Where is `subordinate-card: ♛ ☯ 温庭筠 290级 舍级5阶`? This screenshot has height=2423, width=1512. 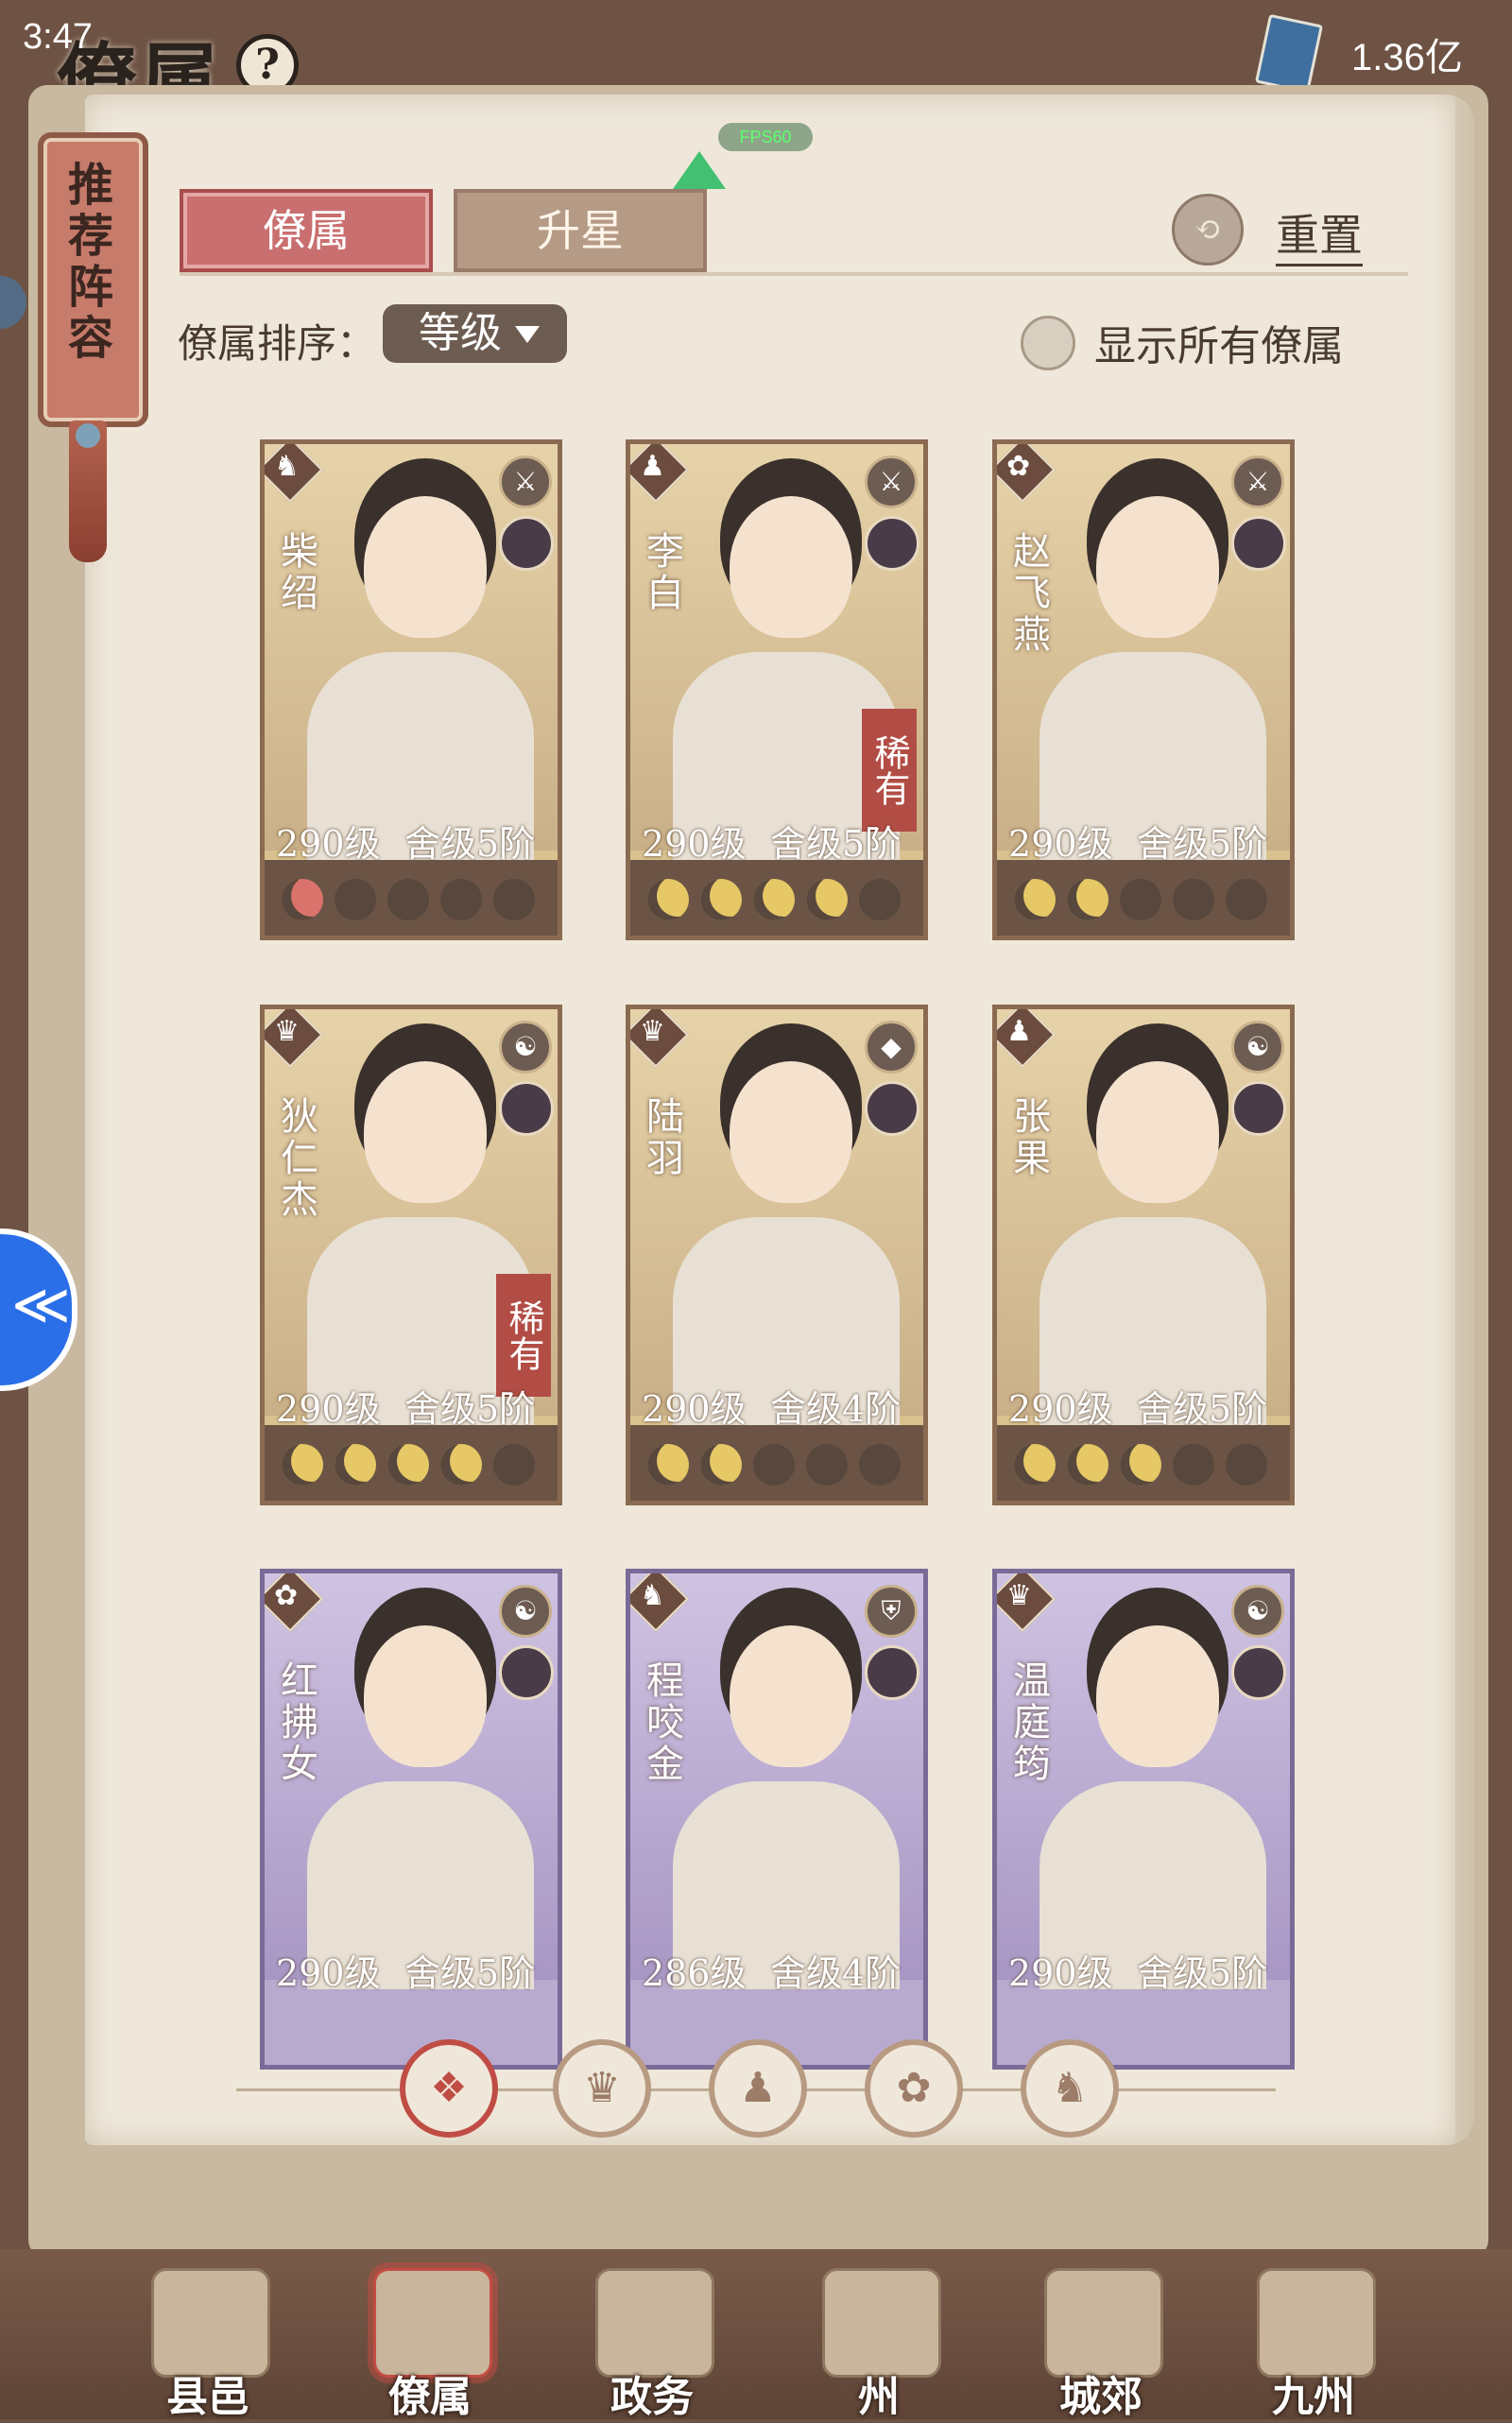 subordinate-card: ♛ ☯ 温庭筠 290级 舍级5阶 is located at coordinates (1143, 1819).